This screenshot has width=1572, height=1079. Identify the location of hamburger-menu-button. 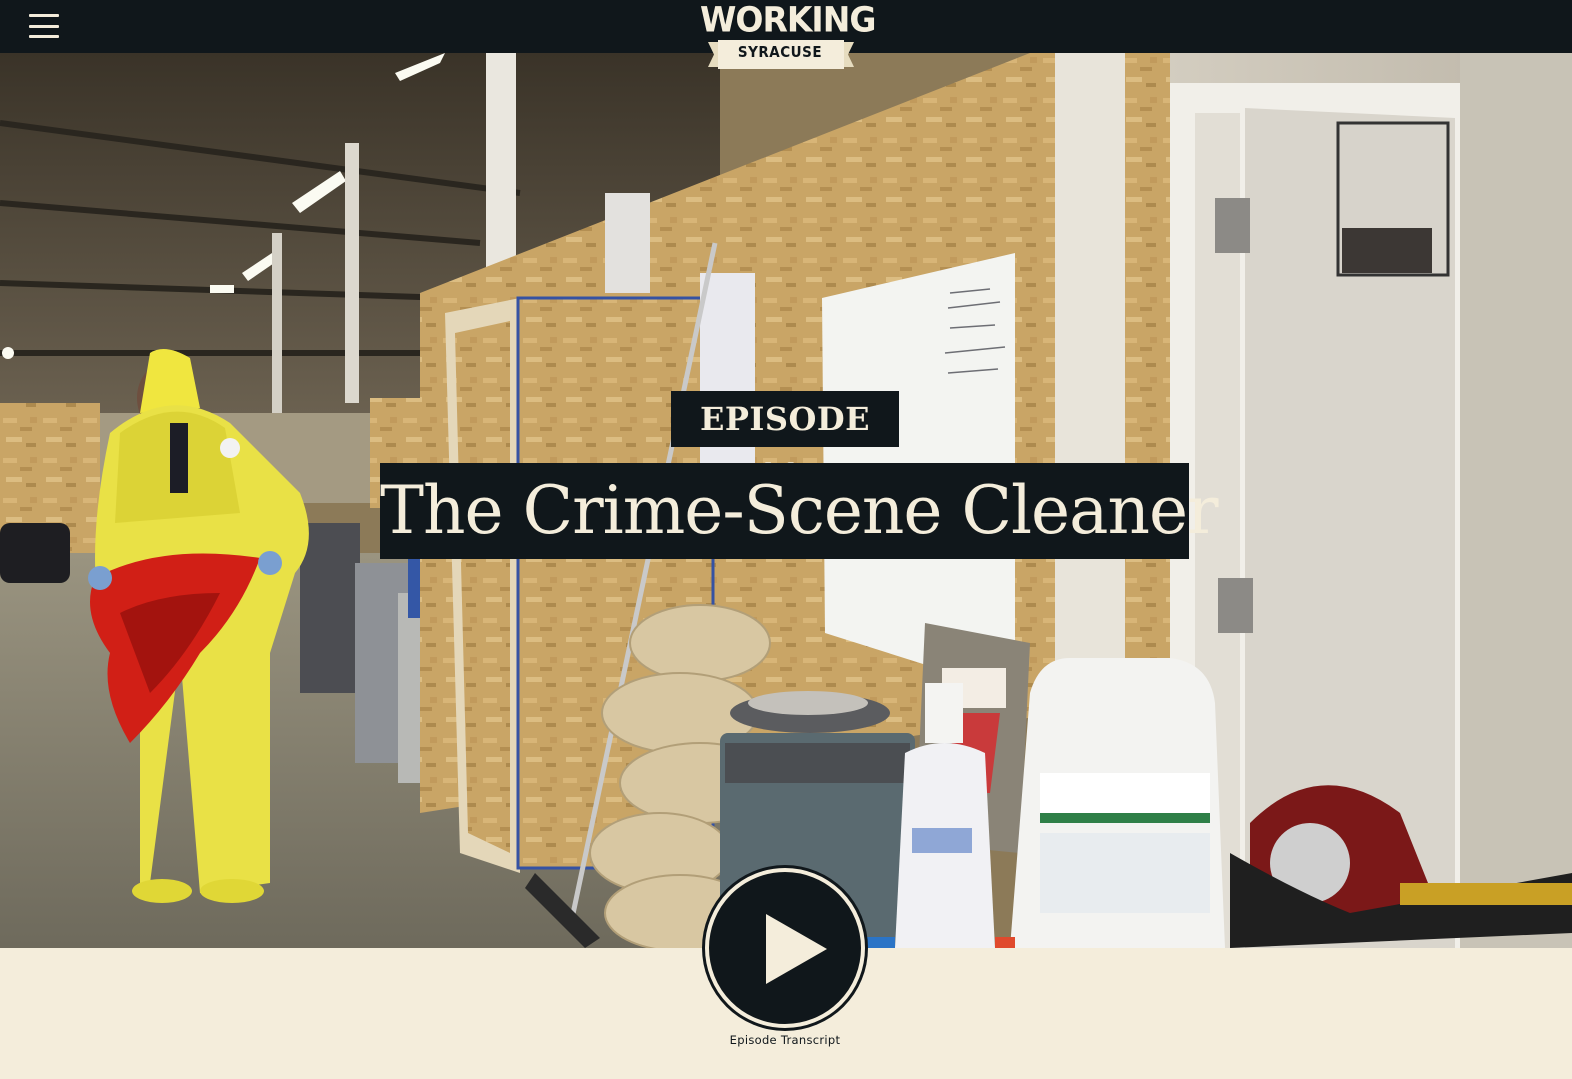
(44, 26).